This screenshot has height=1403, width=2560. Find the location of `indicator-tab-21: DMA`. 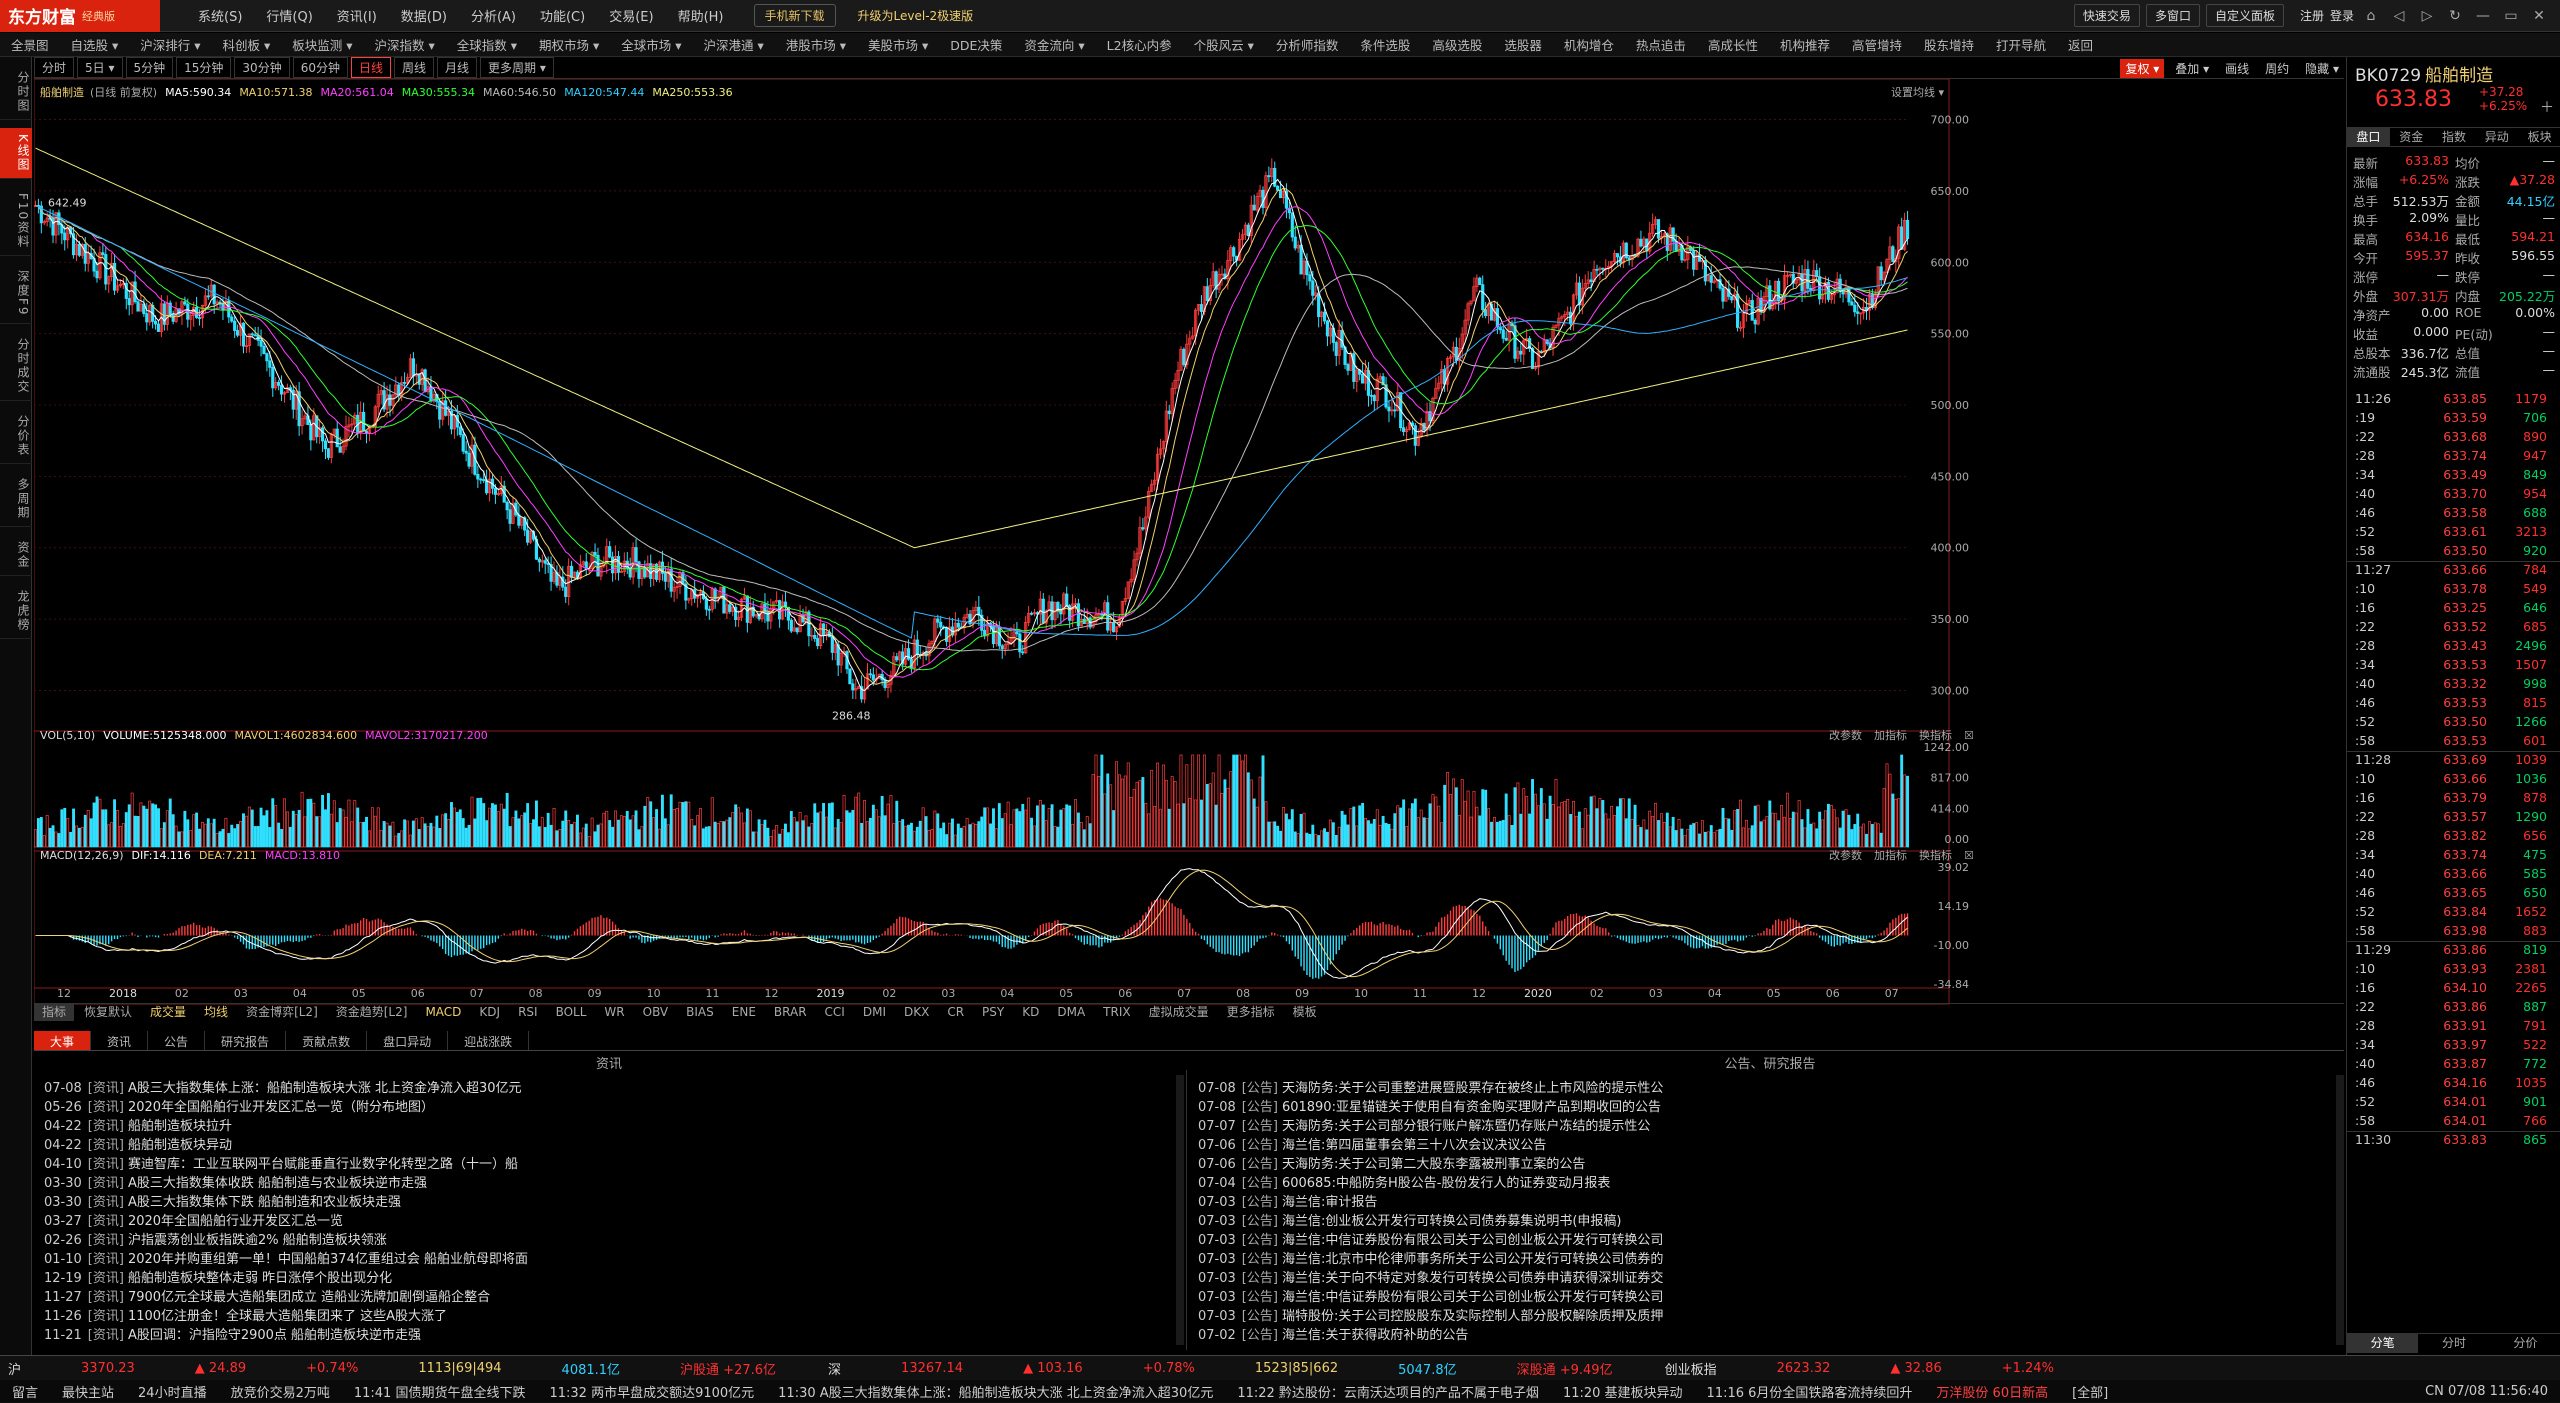

indicator-tab-21: DMA is located at coordinates (1071, 1012).